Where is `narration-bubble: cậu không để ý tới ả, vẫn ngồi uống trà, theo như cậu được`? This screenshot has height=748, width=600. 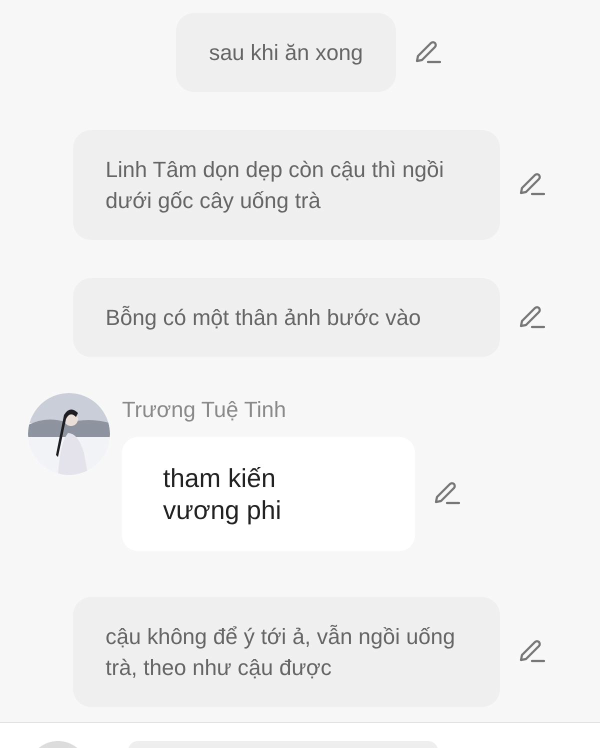
narration-bubble: cậu không để ý tới ả, vẫn ngồi uống trà, theo như cậu được is located at coordinates (286, 652).